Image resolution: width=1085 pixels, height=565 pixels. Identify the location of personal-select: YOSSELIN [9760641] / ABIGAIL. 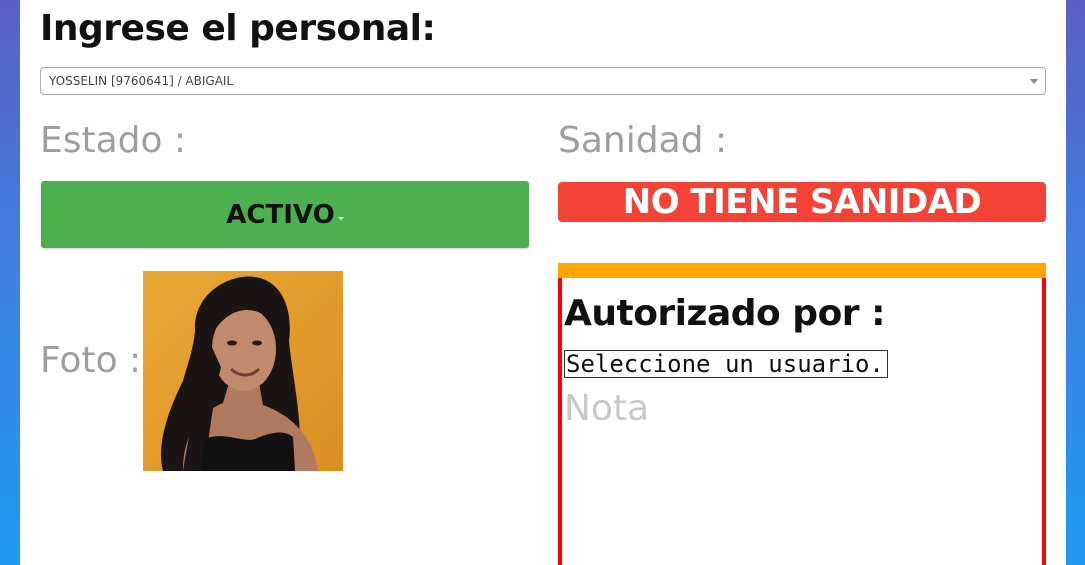
(543, 81).